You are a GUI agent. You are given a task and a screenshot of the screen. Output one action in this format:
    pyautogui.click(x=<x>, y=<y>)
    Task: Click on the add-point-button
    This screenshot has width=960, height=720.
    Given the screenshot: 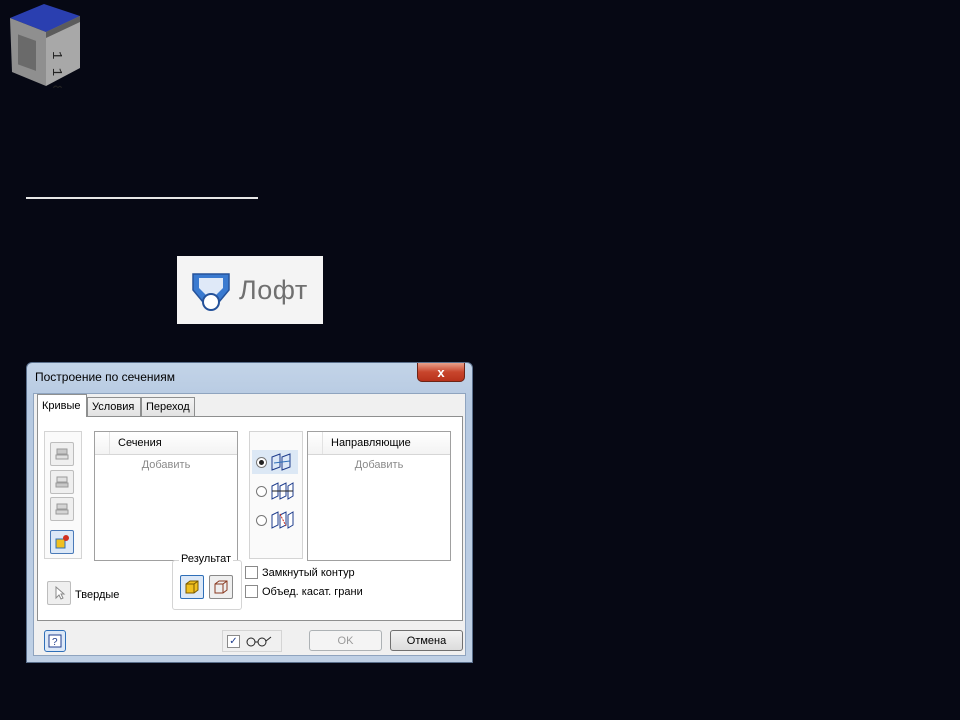 What is the action you would take?
    pyautogui.click(x=62, y=542)
    